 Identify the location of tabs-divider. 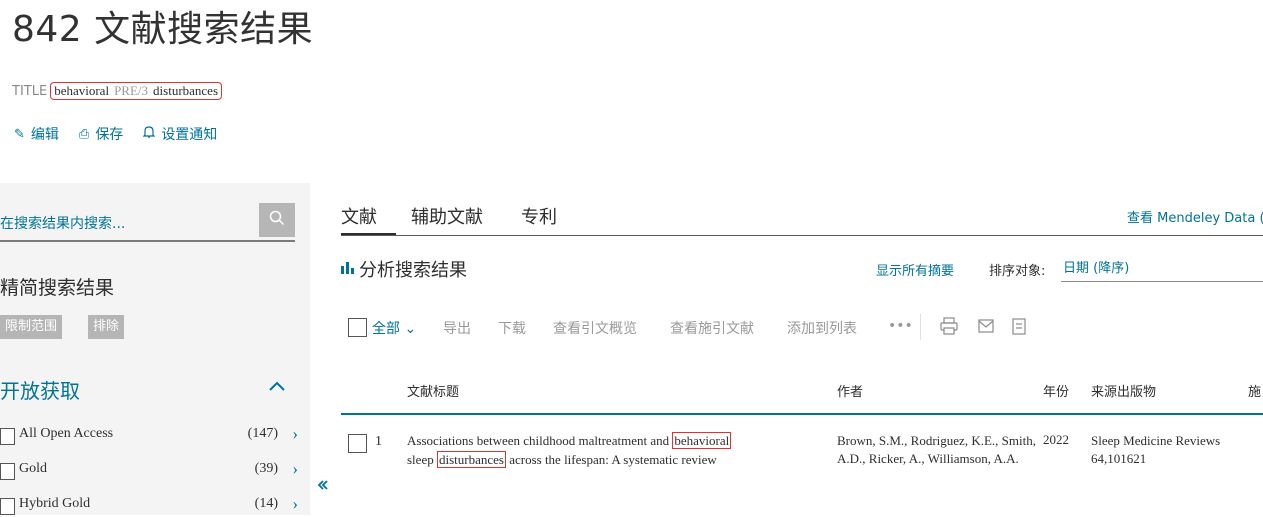
(802, 235).